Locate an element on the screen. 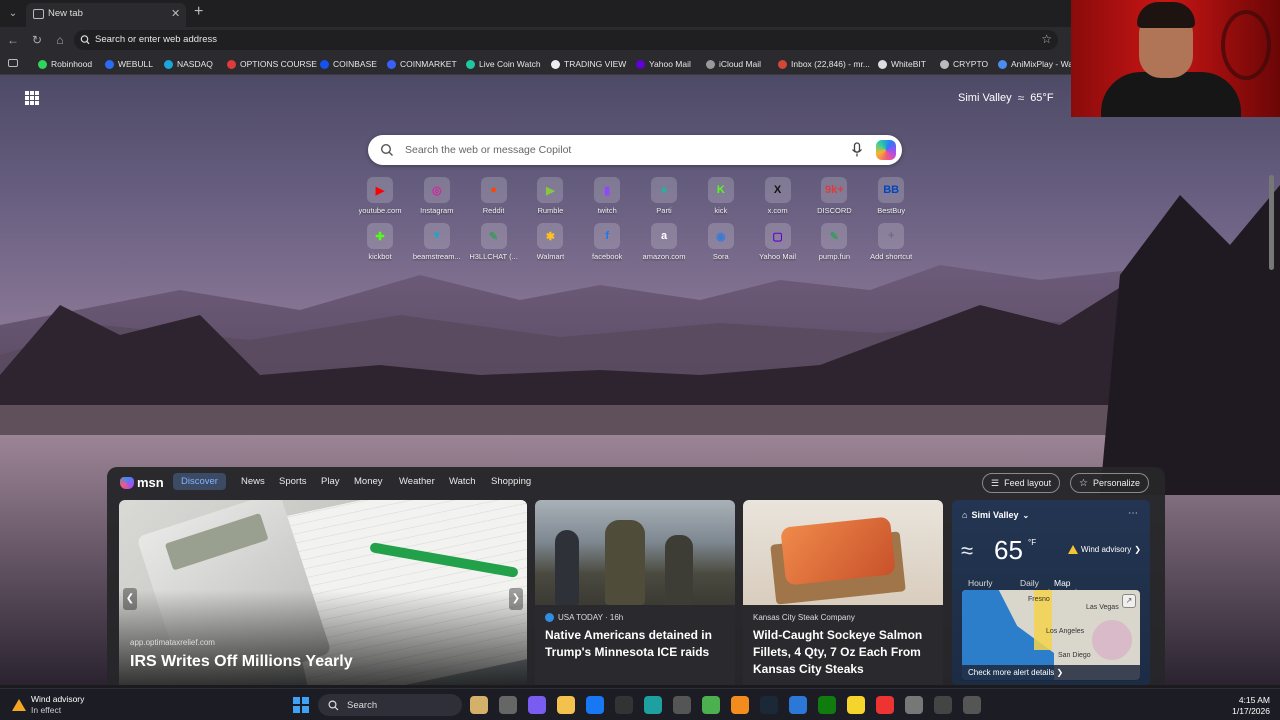 This screenshot has width=1280, height=720. task-view-icon is located at coordinates (508, 705).